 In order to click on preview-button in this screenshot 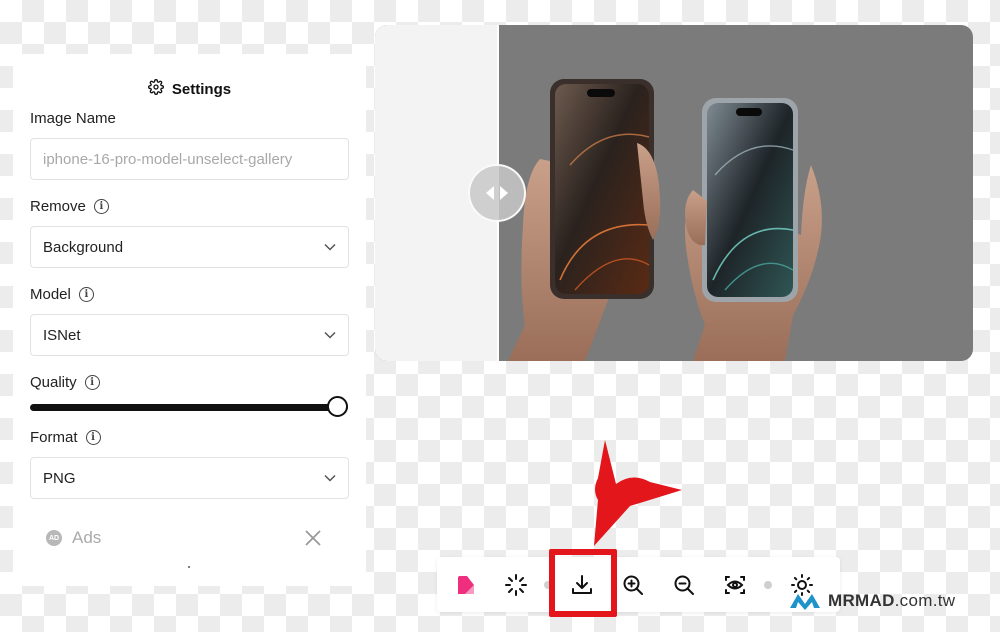, I will do `click(735, 585)`.